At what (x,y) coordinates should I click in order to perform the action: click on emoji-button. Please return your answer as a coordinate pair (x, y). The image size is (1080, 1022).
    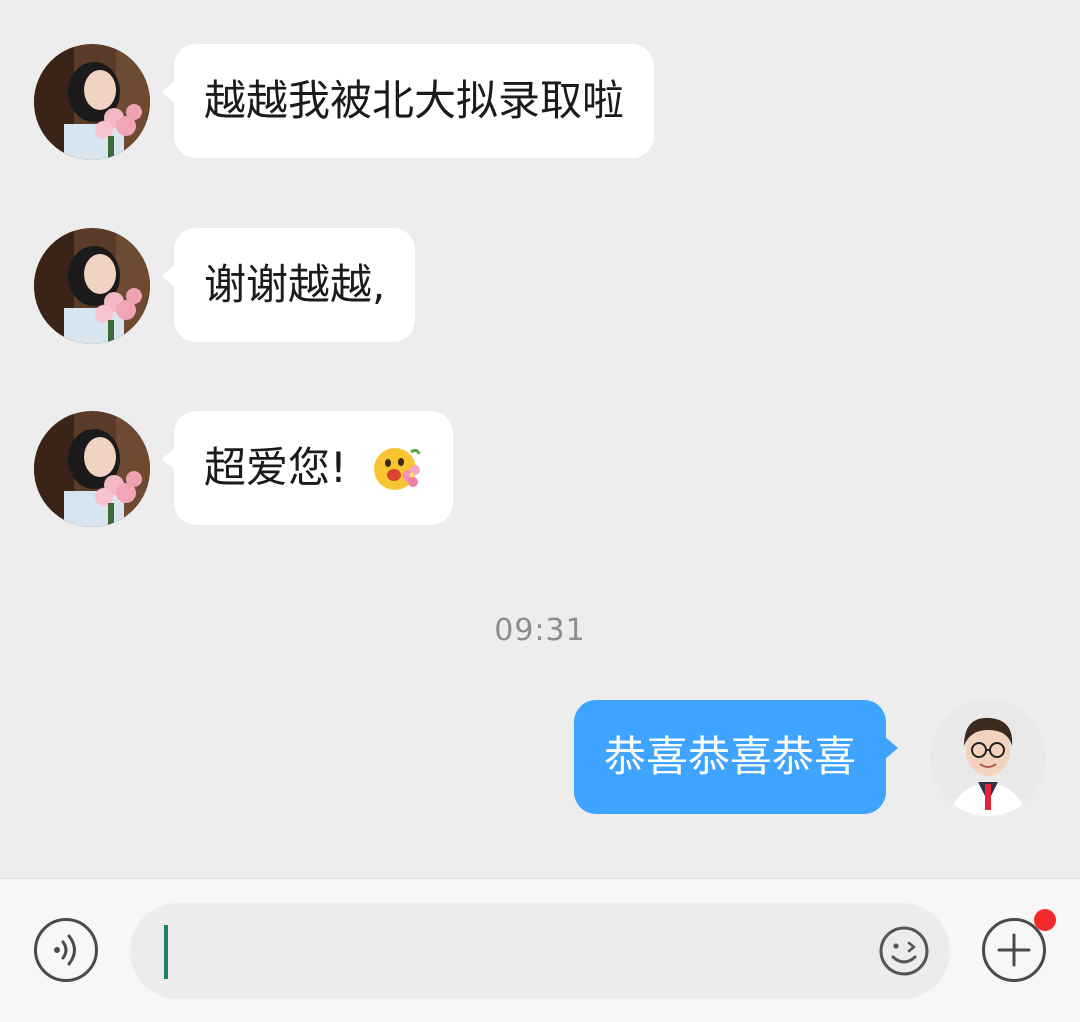
    Looking at the image, I should click on (904, 951).